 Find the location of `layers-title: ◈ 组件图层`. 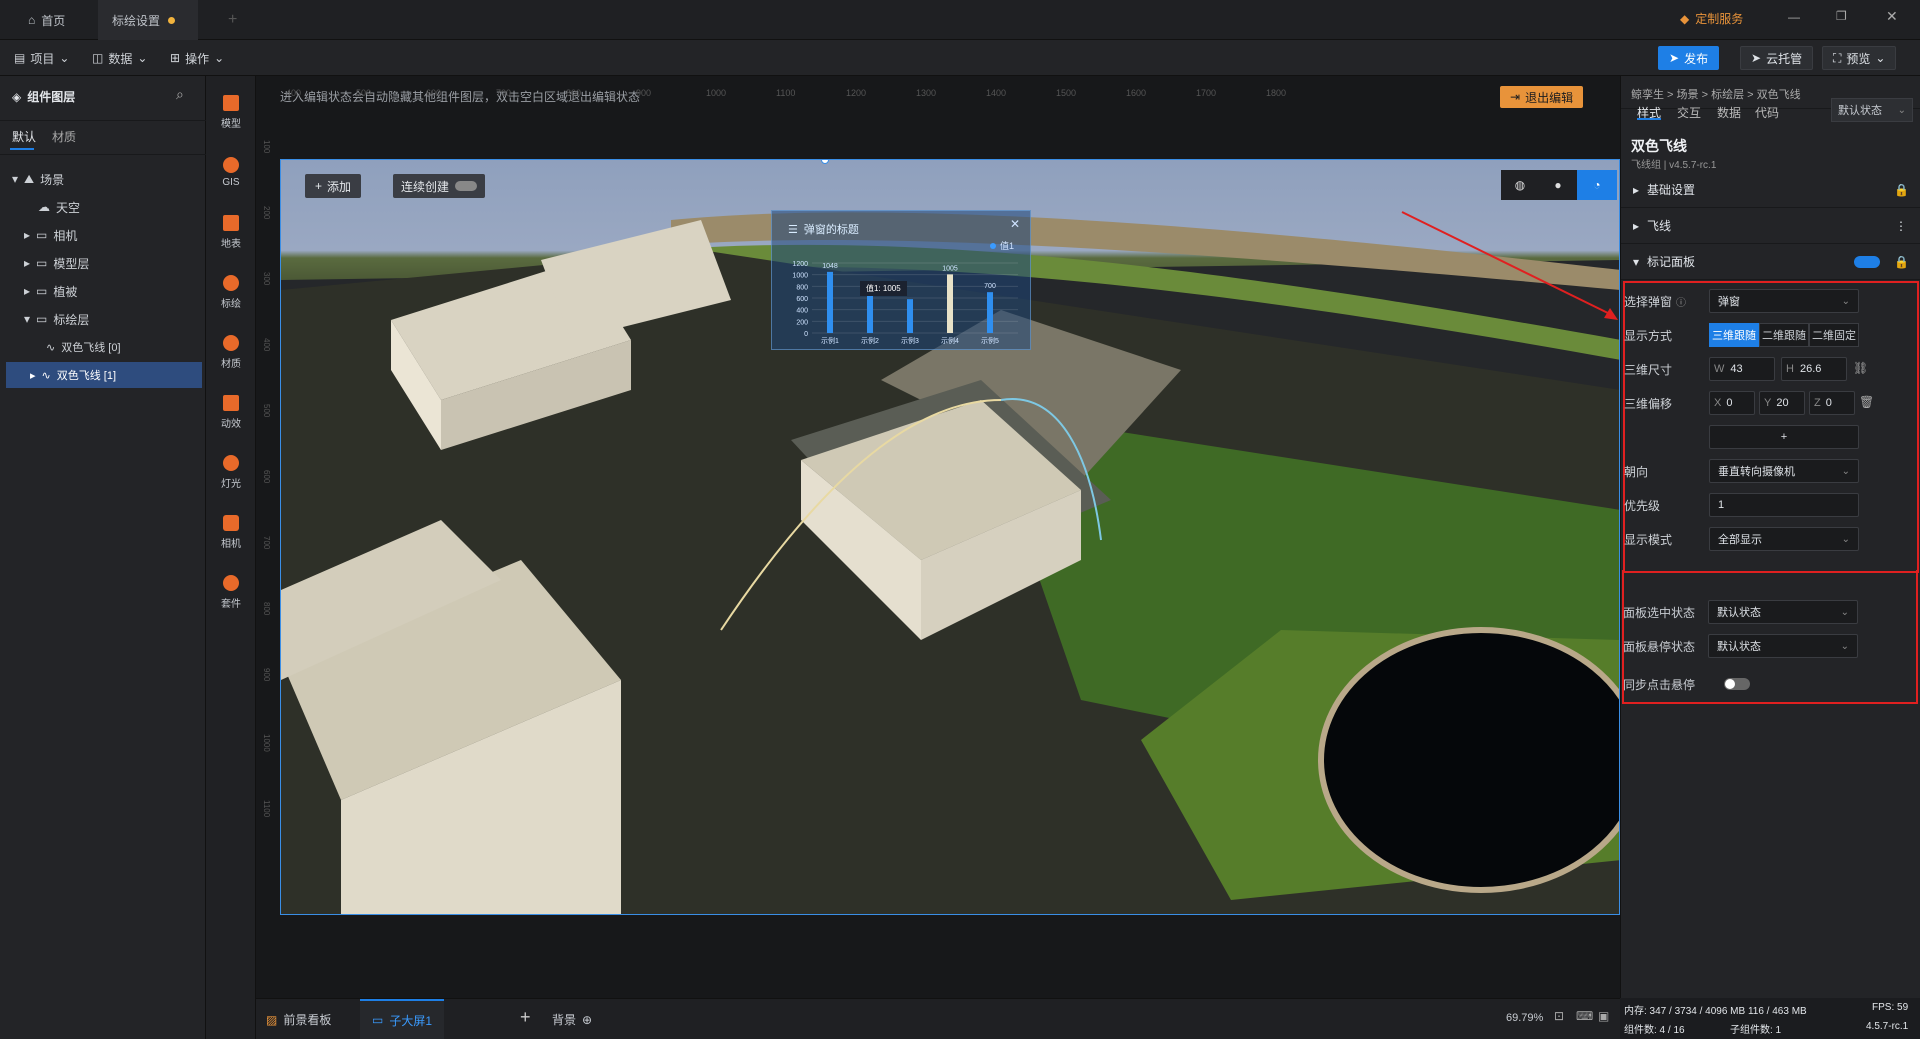

layers-title: ◈ 组件图层 is located at coordinates (43, 96).